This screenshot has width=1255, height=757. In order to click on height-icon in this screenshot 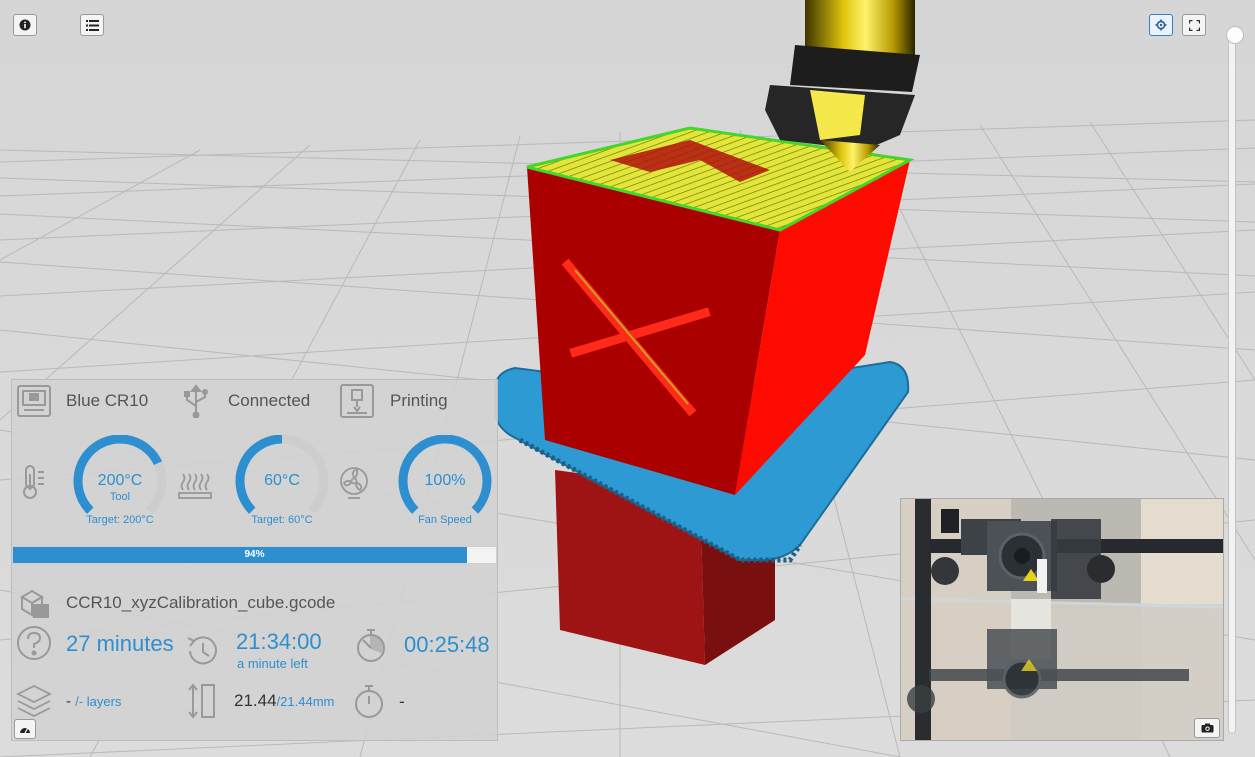, I will do `click(201, 701)`.